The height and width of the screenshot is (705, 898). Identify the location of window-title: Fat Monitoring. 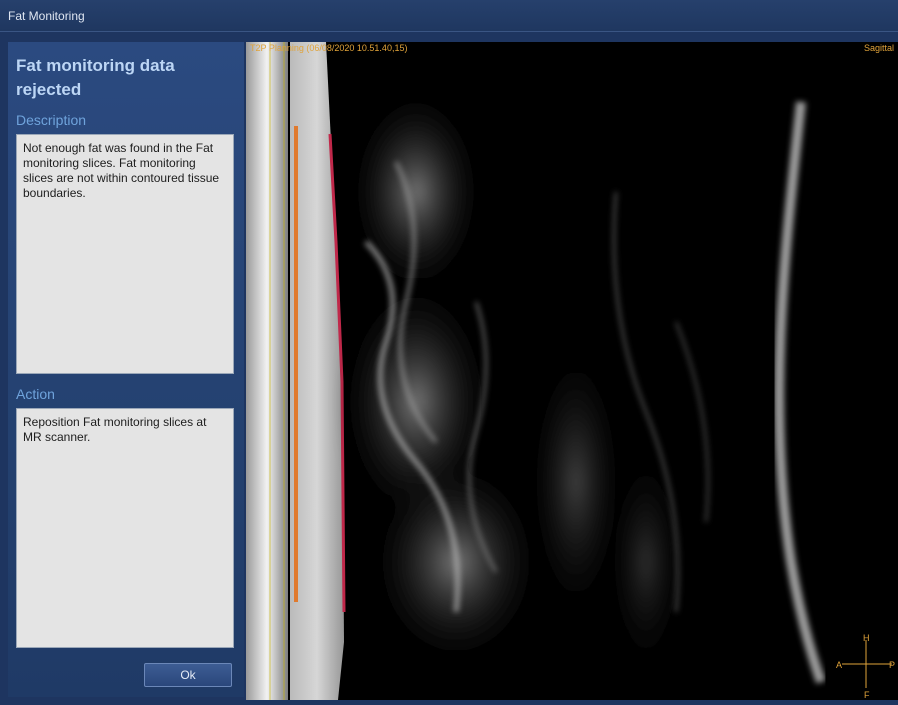
(449, 16).